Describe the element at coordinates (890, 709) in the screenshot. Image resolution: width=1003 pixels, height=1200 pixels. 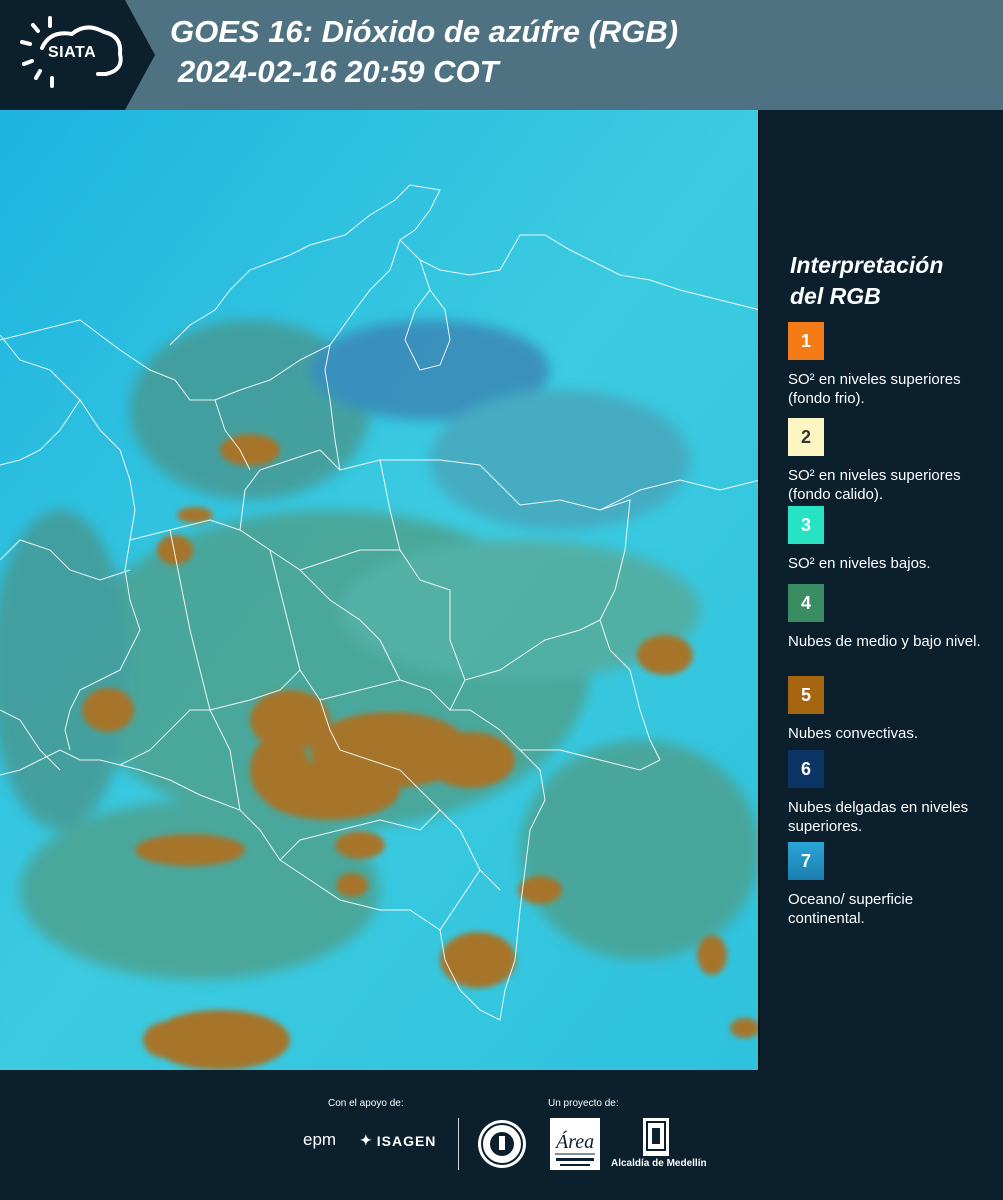
I see `legend-item: 5 Nubes convectivas.` at that location.